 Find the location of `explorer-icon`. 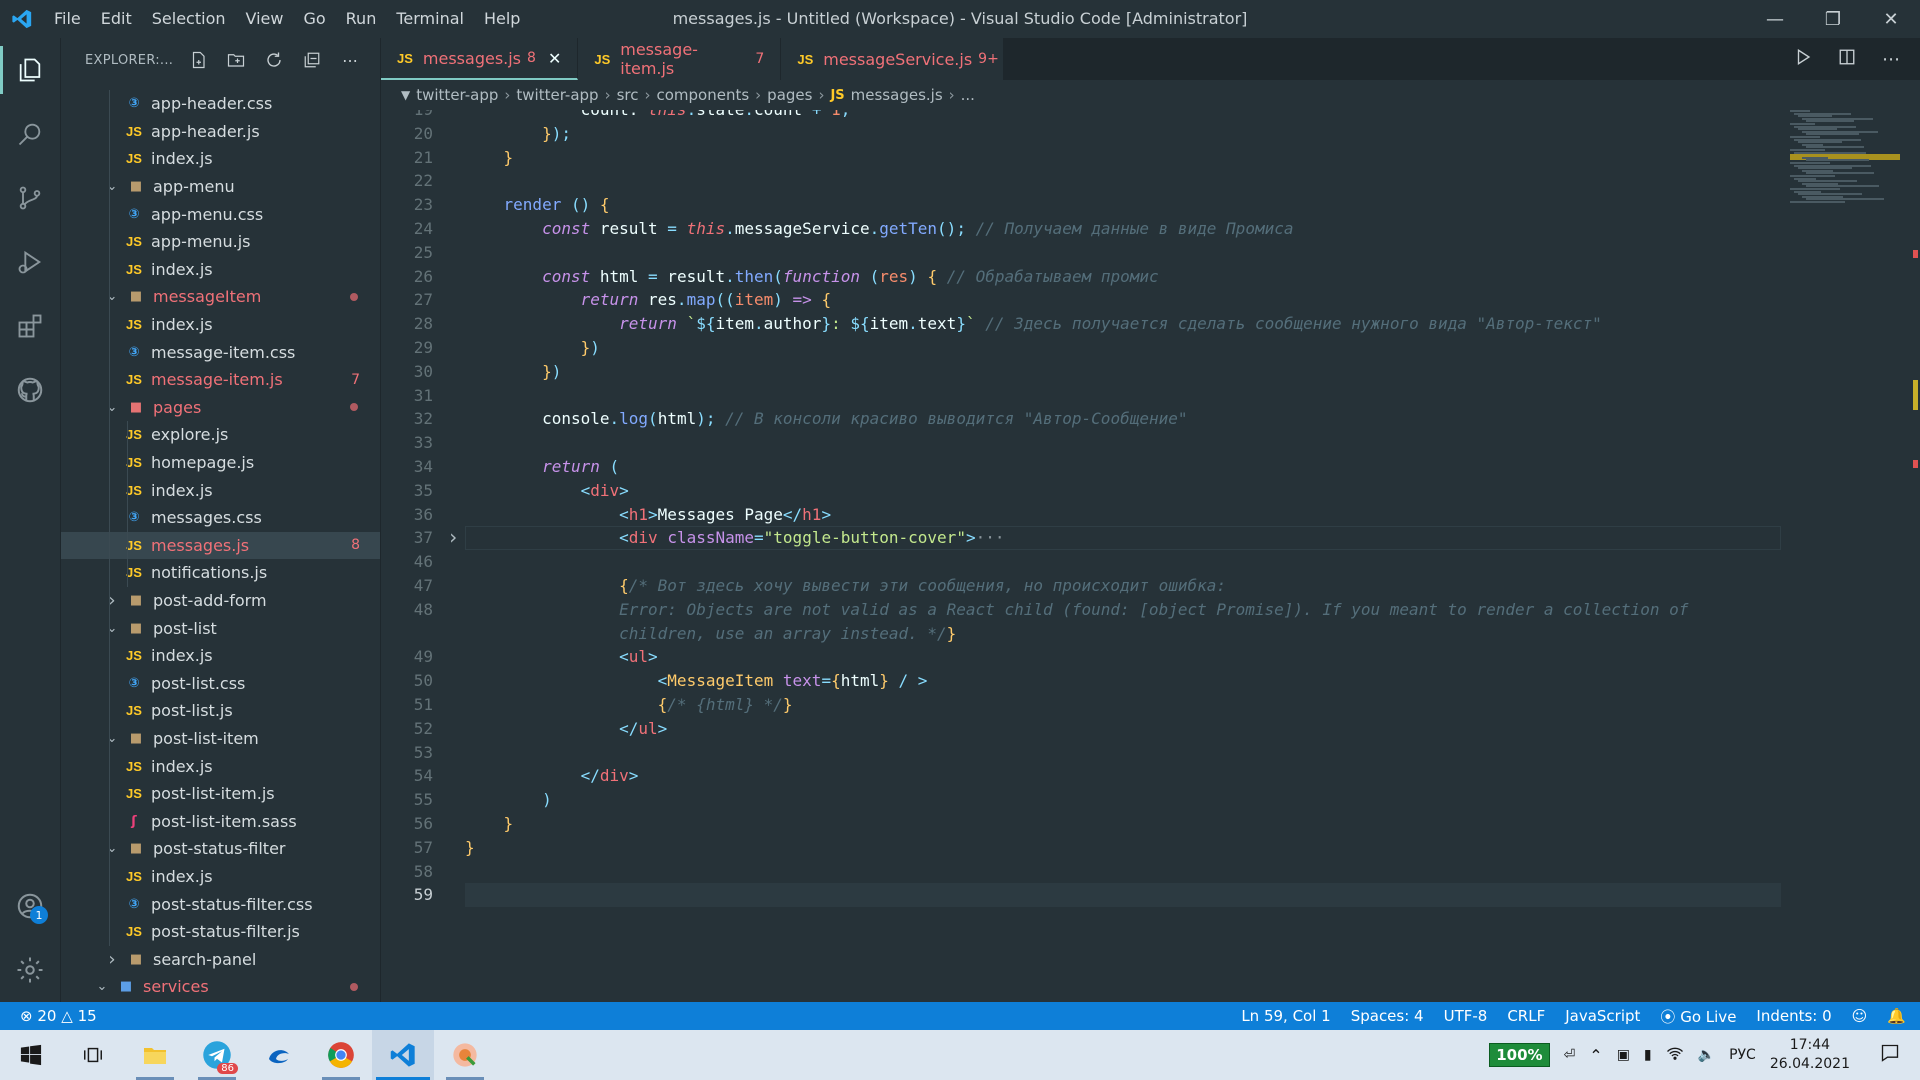

explorer-icon is located at coordinates (30, 70).